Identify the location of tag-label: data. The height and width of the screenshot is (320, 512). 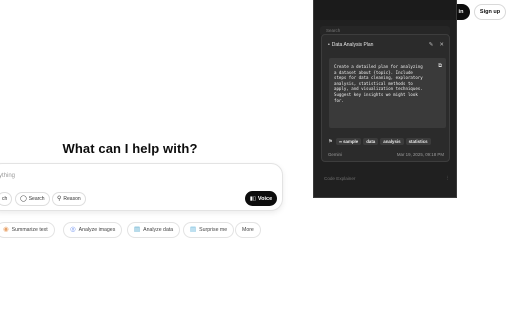
(371, 141).